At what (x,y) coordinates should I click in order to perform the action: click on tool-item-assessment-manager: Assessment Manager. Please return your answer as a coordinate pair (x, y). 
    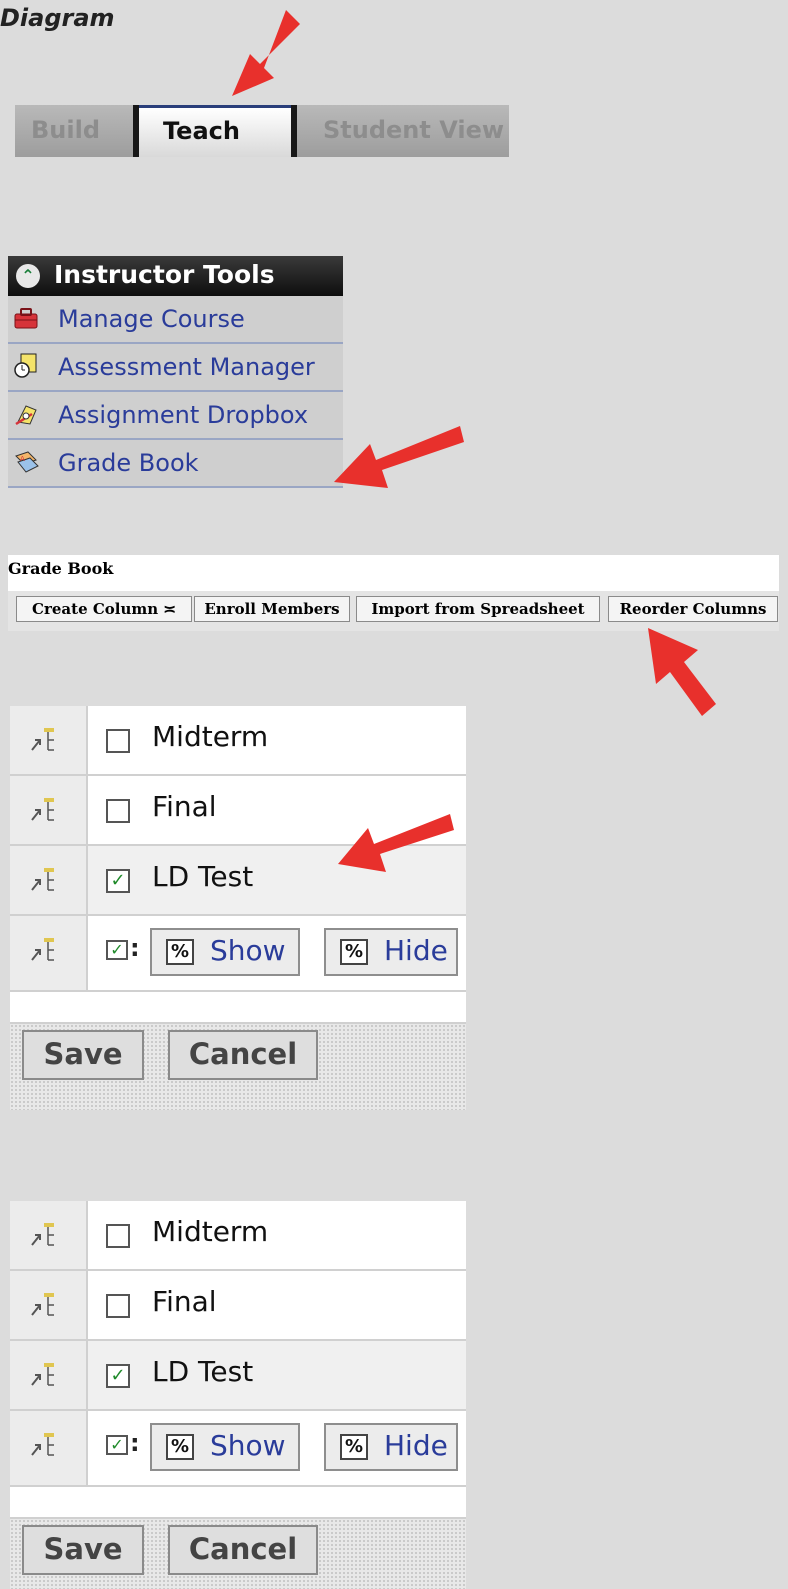
    Looking at the image, I should click on (175, 368).